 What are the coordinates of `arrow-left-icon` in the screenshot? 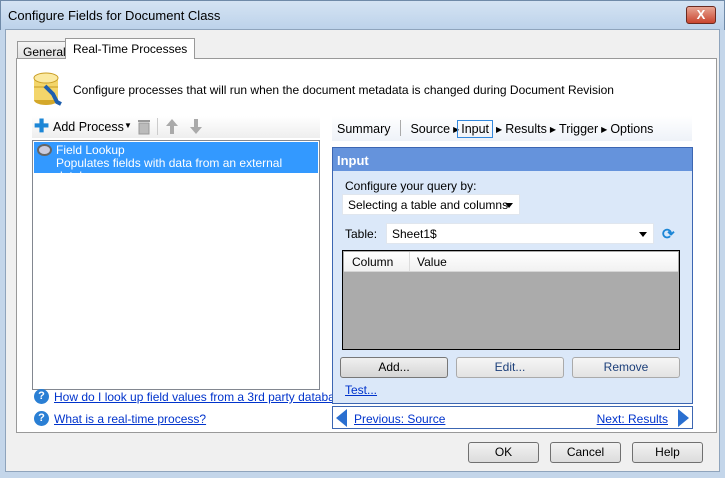 It's located at (341, 418).